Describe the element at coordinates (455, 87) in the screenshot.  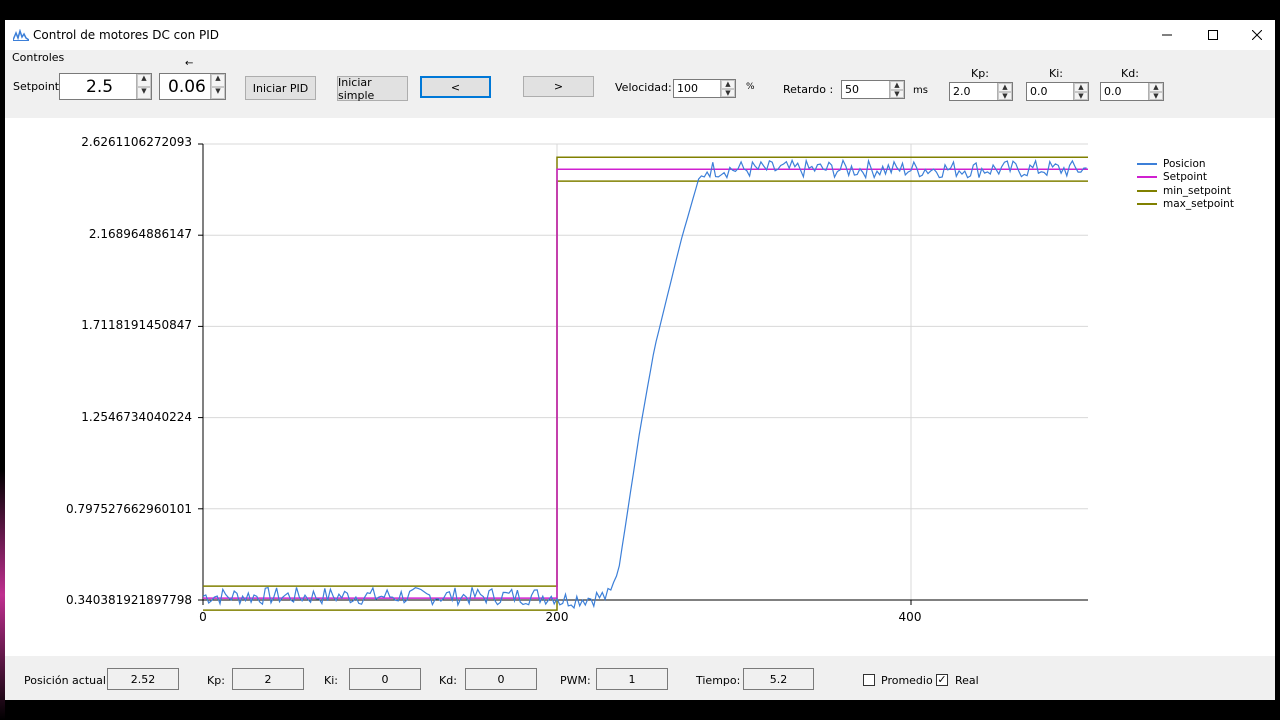
I see `previous-button: <` at that location.